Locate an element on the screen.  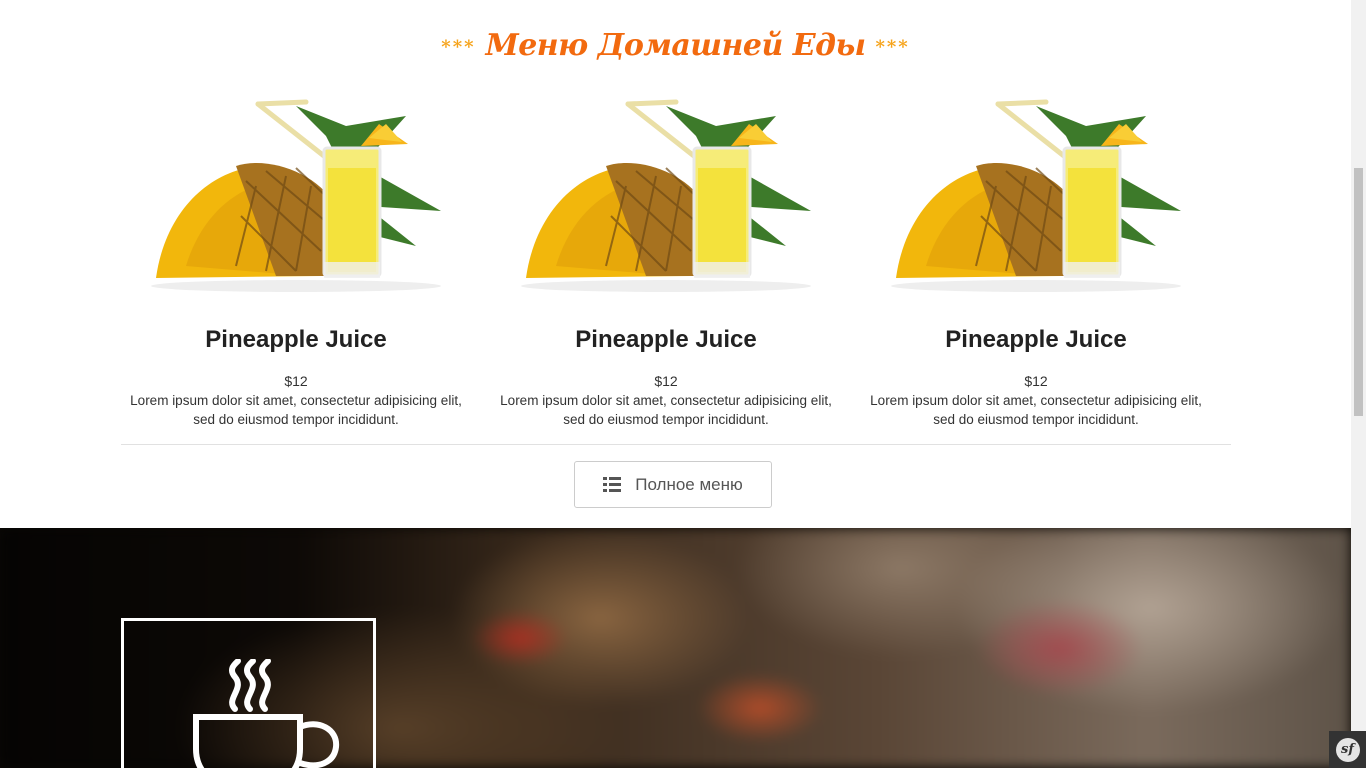
full-menu-button: Полное меню is located at coordinates (673, 484).